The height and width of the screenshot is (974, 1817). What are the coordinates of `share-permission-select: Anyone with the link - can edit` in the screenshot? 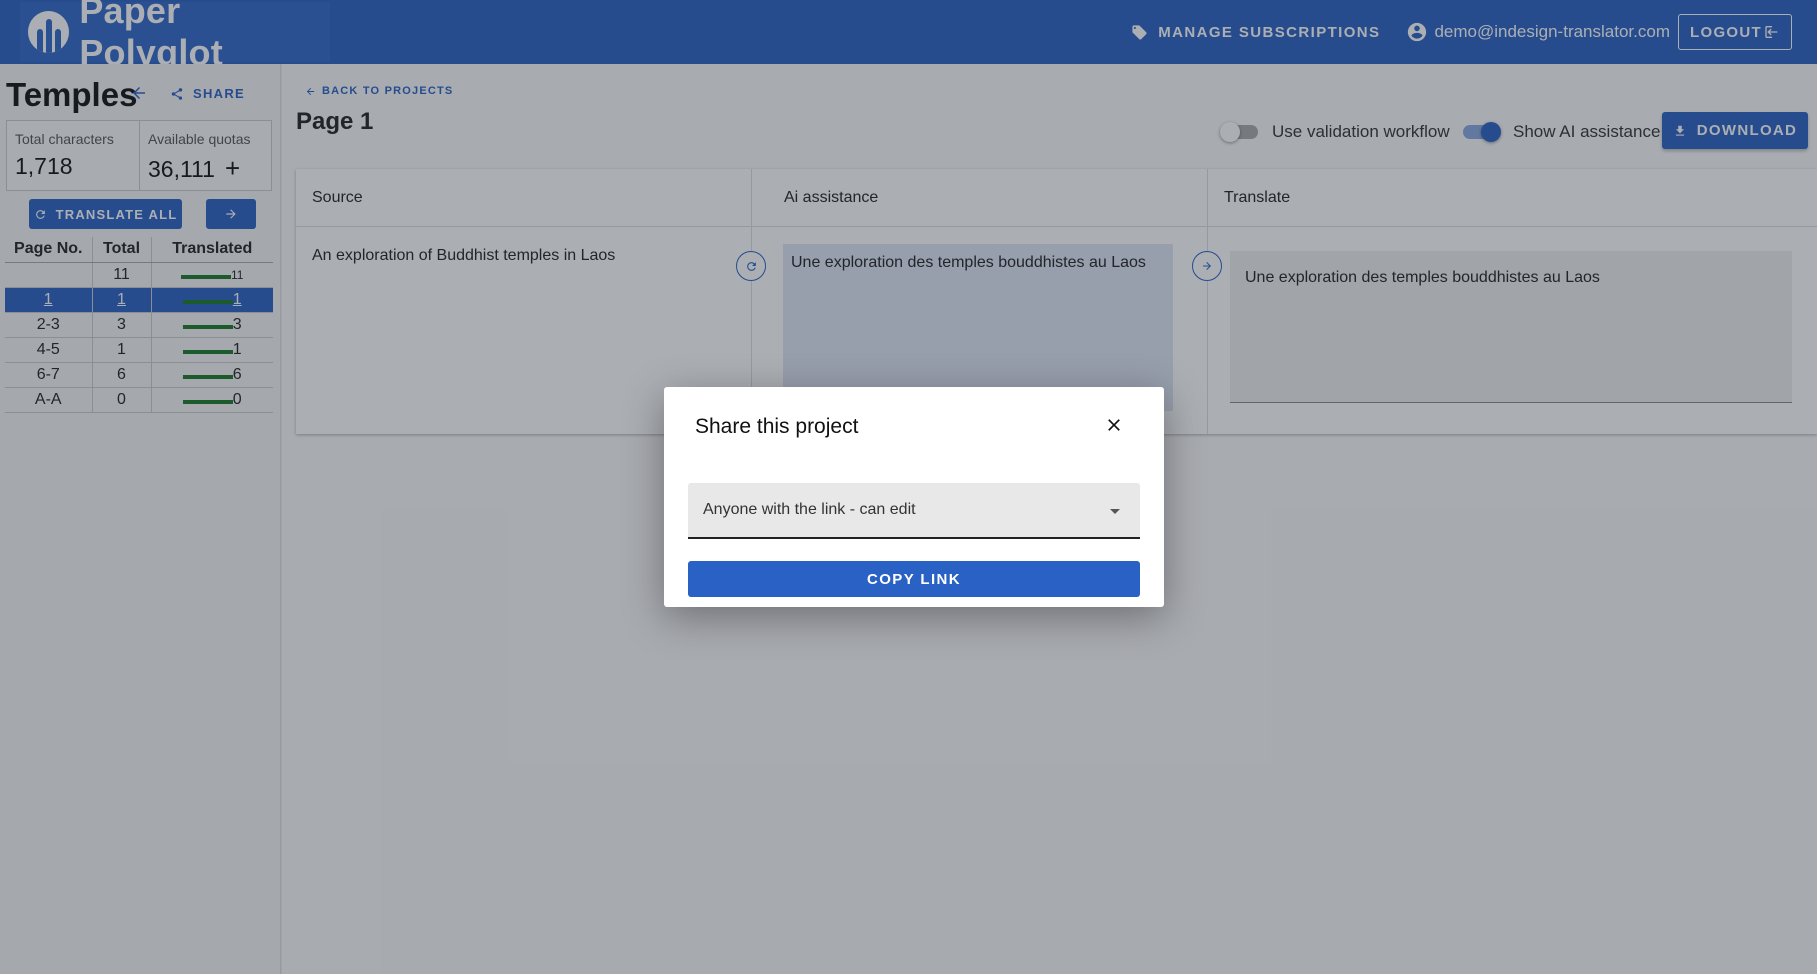 It's located at (914, 511).